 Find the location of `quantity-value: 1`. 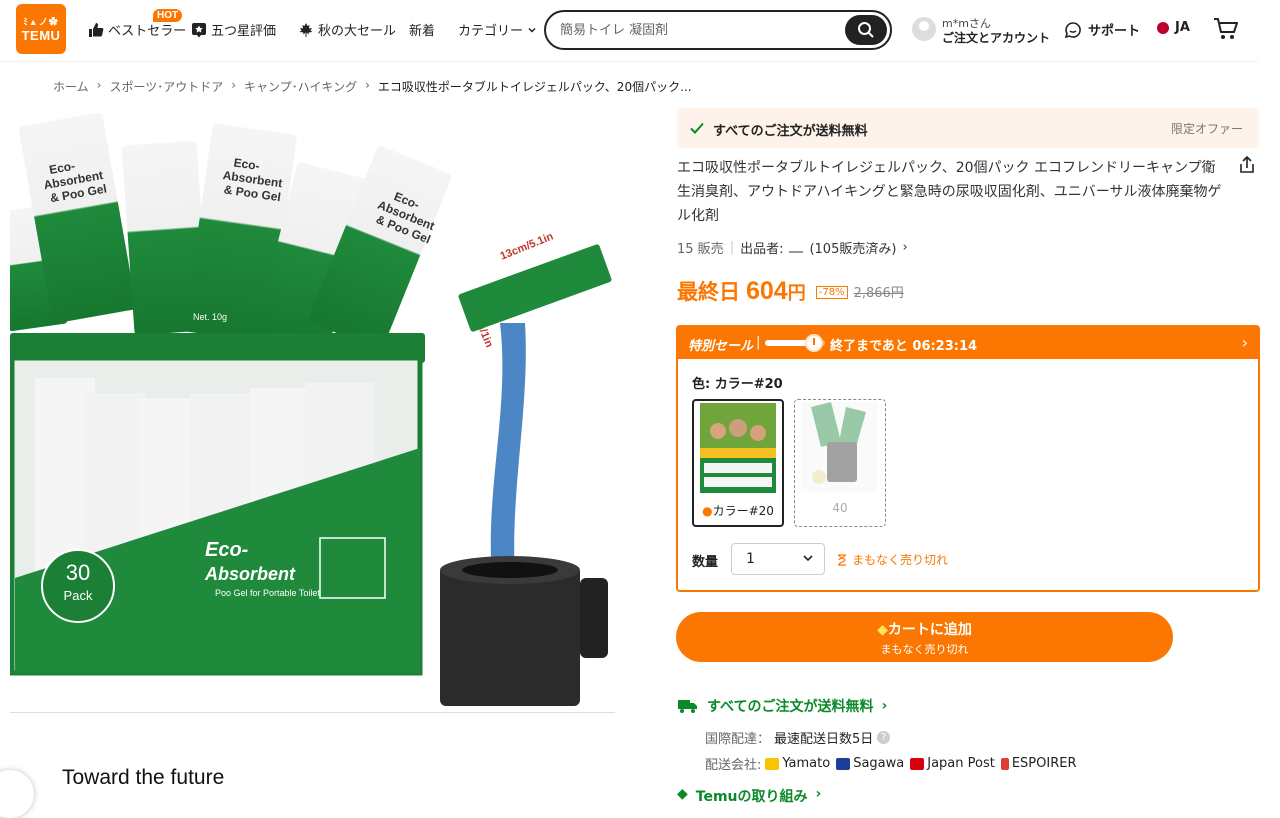

quantity-value: 1 is located at coordinates (750, 559).